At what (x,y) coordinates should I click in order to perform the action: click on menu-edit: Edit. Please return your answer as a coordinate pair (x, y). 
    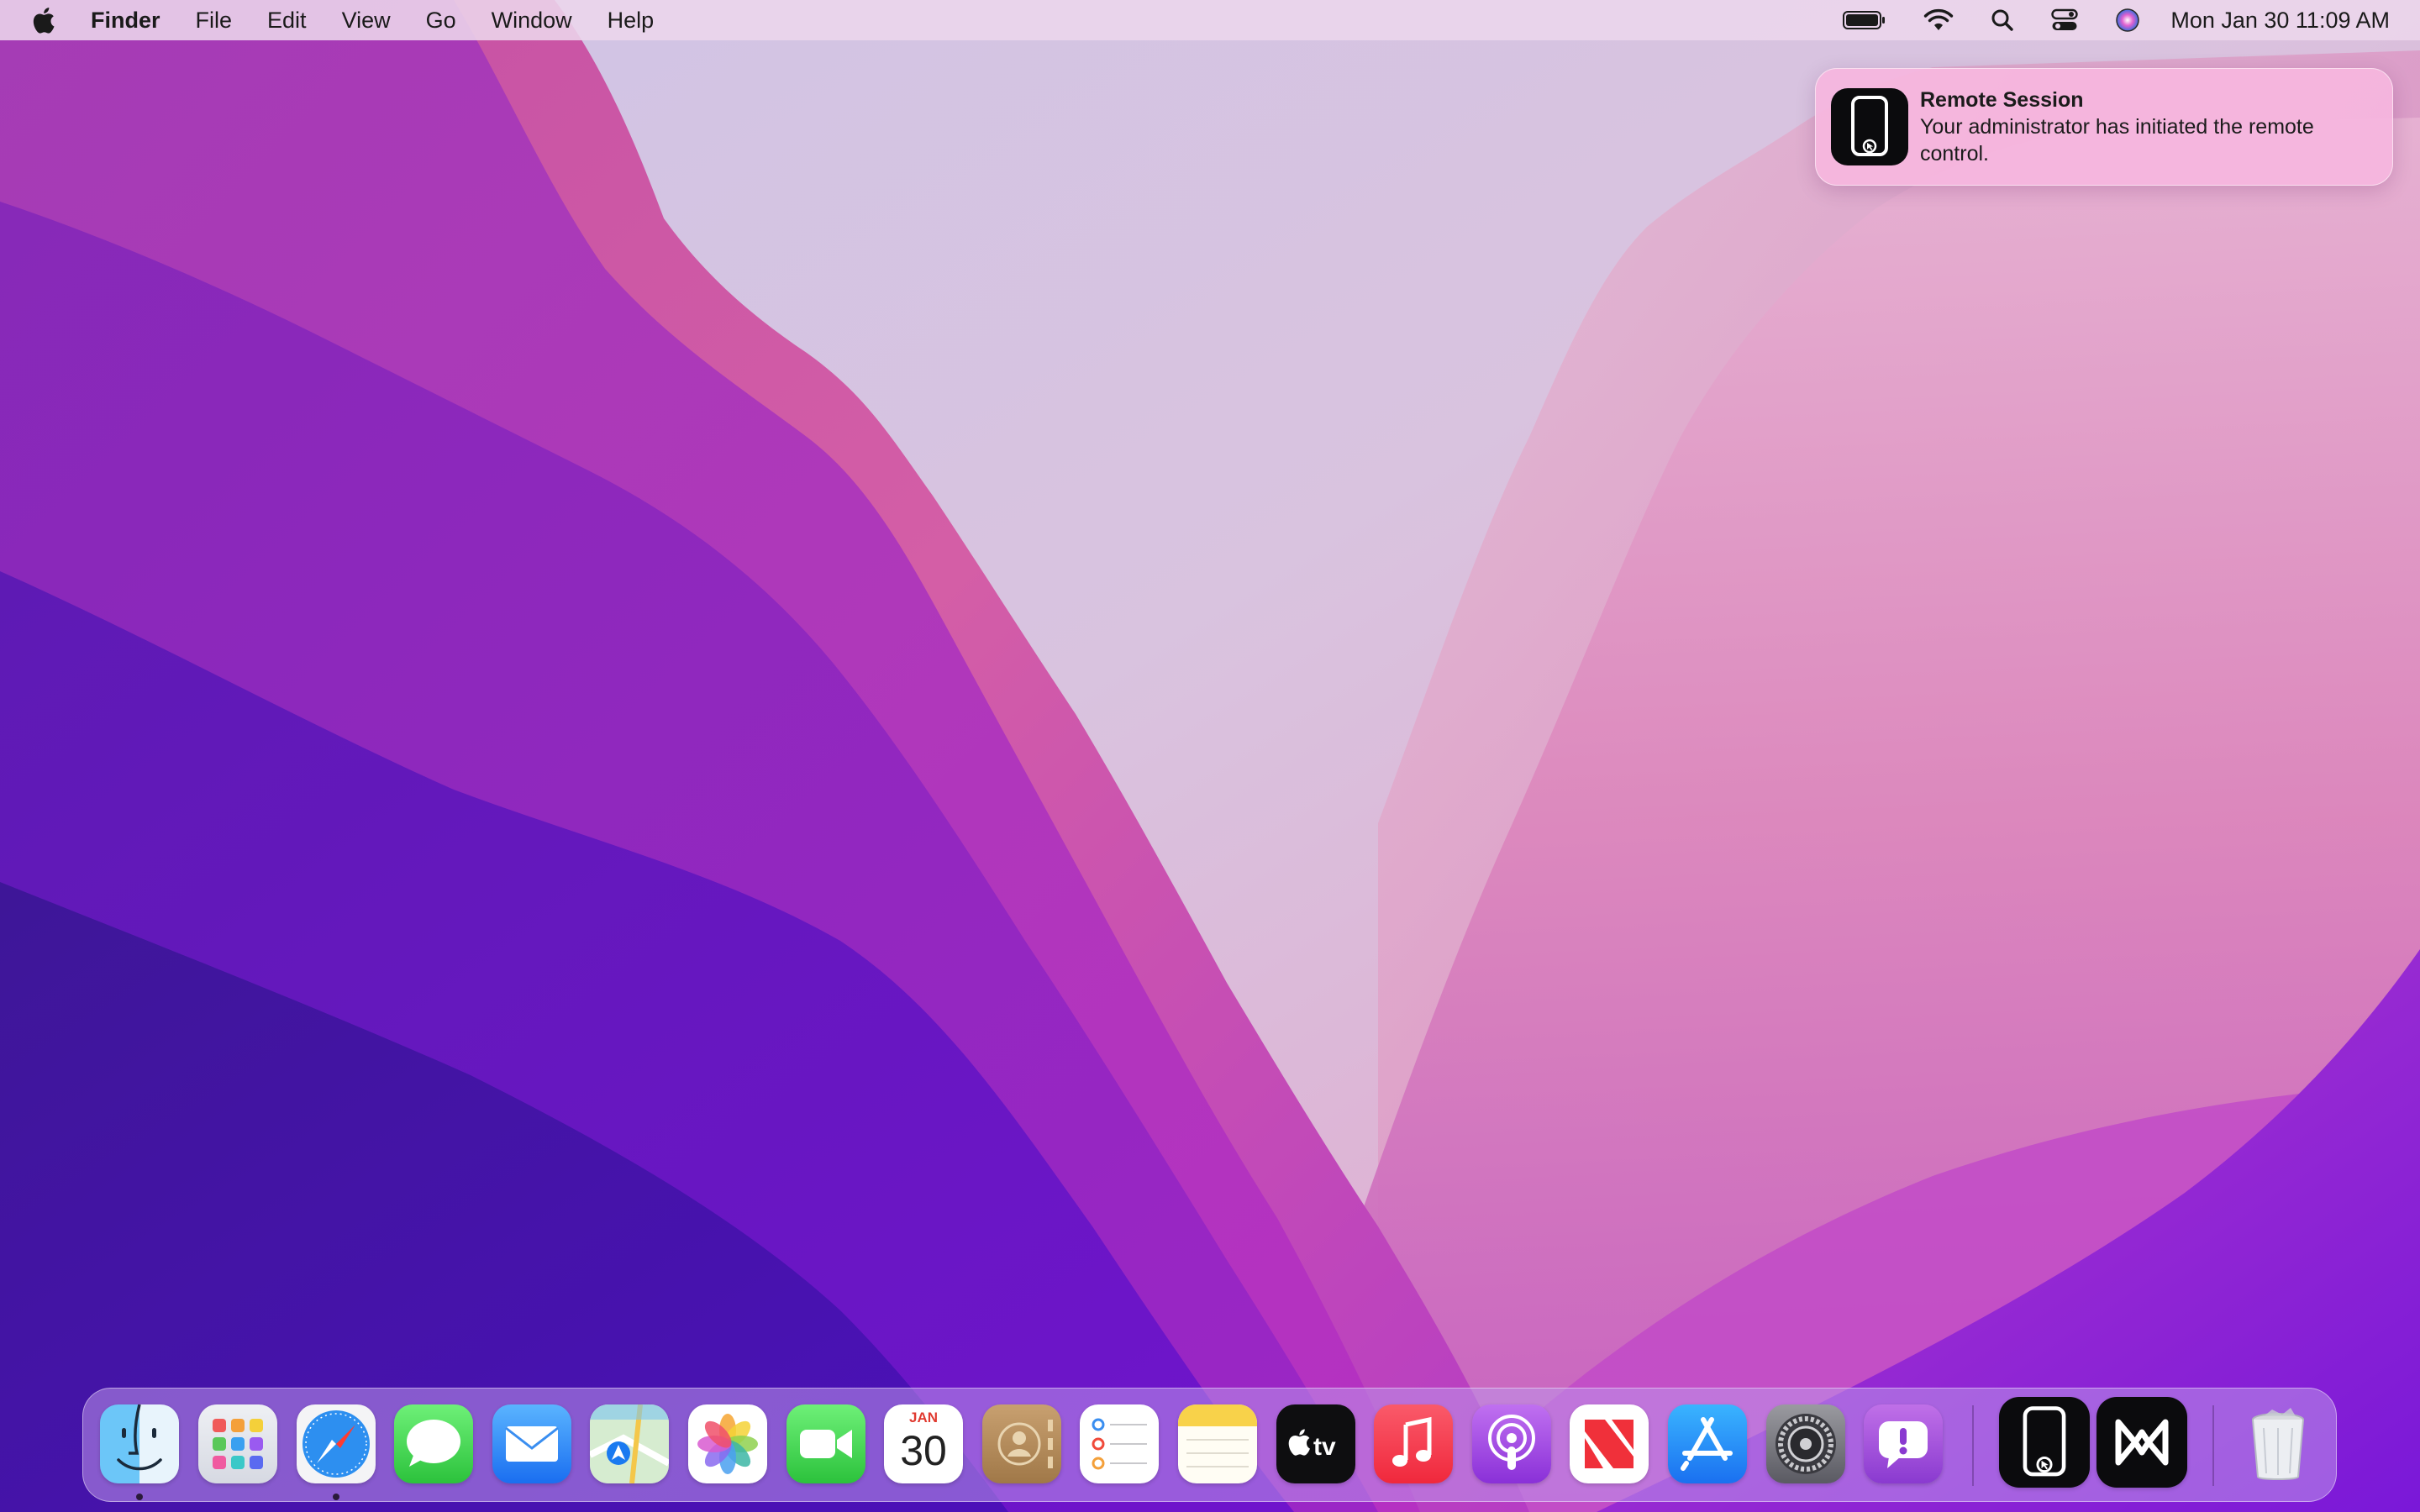
    Looking at the image, I should click on (287, 21).